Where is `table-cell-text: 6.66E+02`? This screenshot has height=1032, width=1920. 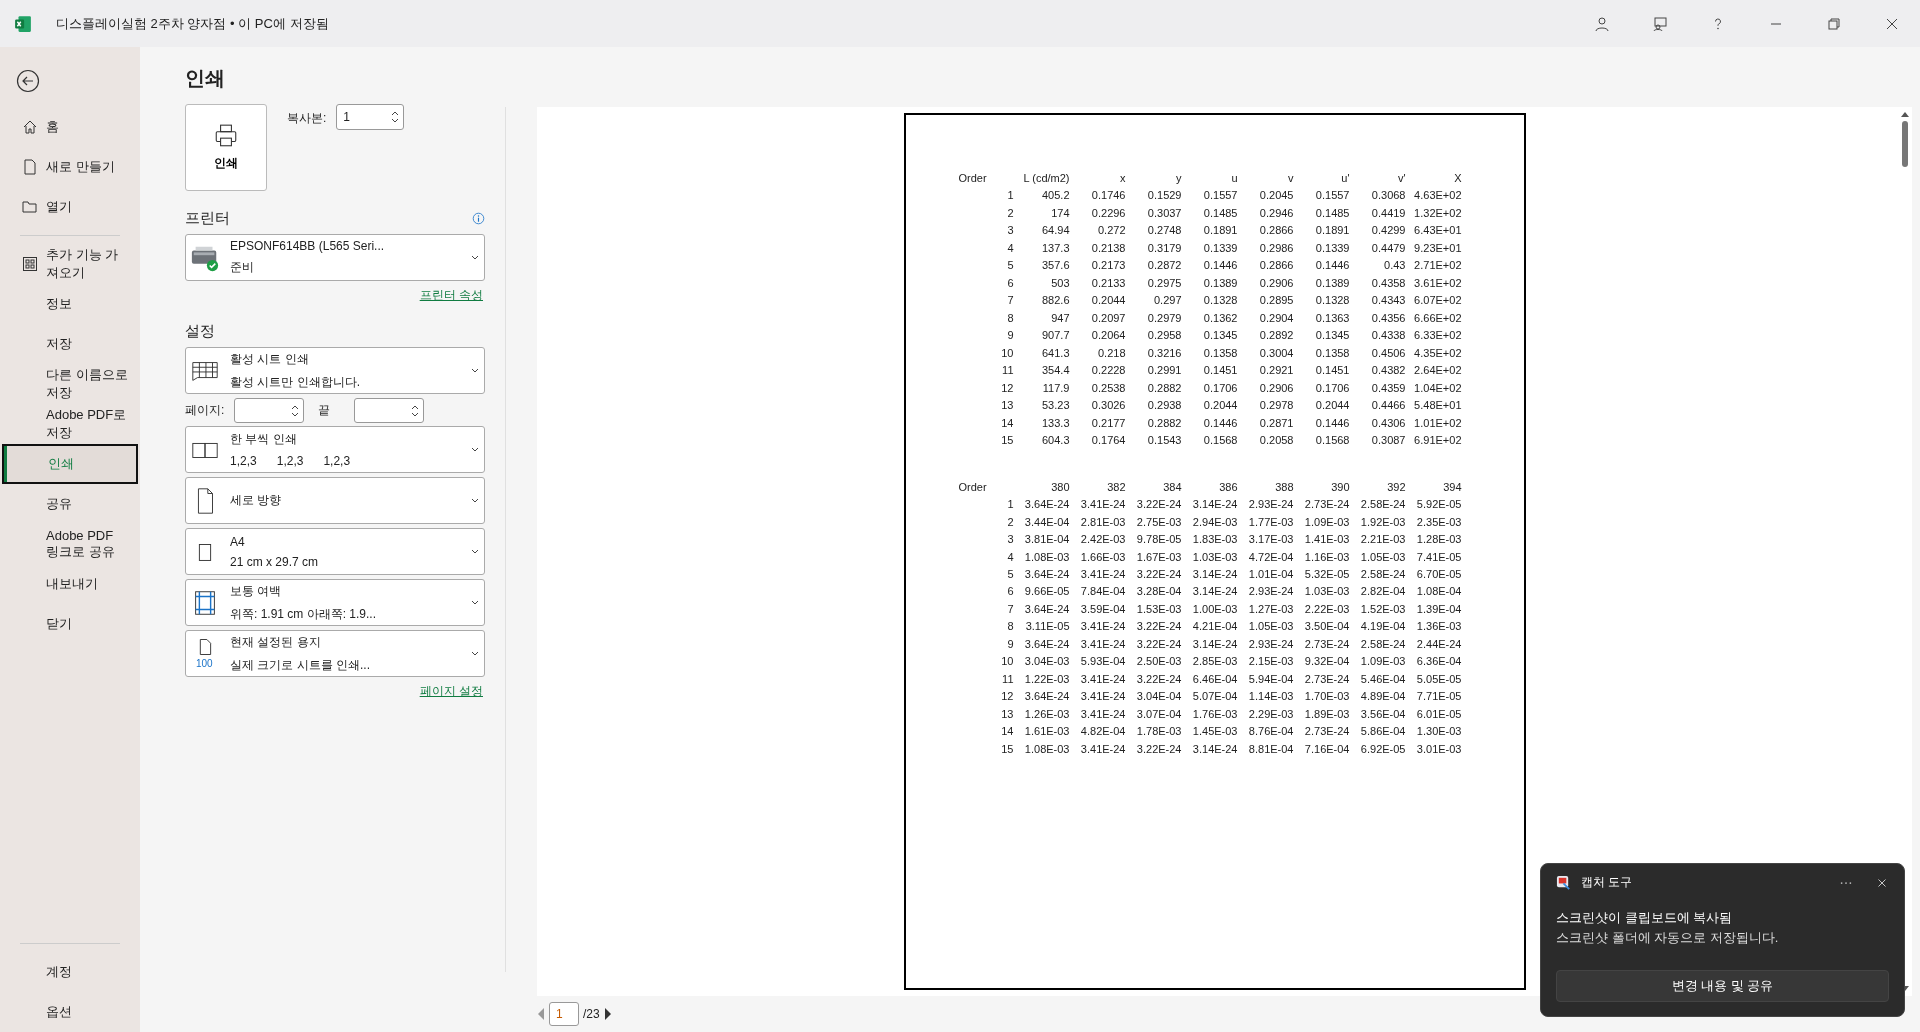
table-cell-text: 6.66E+02 is located at coordinates (1437, 318).